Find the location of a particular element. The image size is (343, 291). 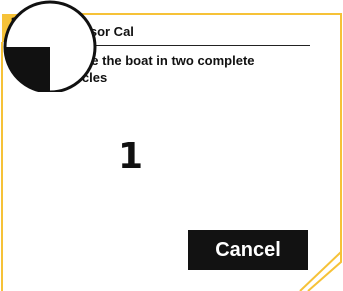

progress-wedge is located at coordinates (27, 69).